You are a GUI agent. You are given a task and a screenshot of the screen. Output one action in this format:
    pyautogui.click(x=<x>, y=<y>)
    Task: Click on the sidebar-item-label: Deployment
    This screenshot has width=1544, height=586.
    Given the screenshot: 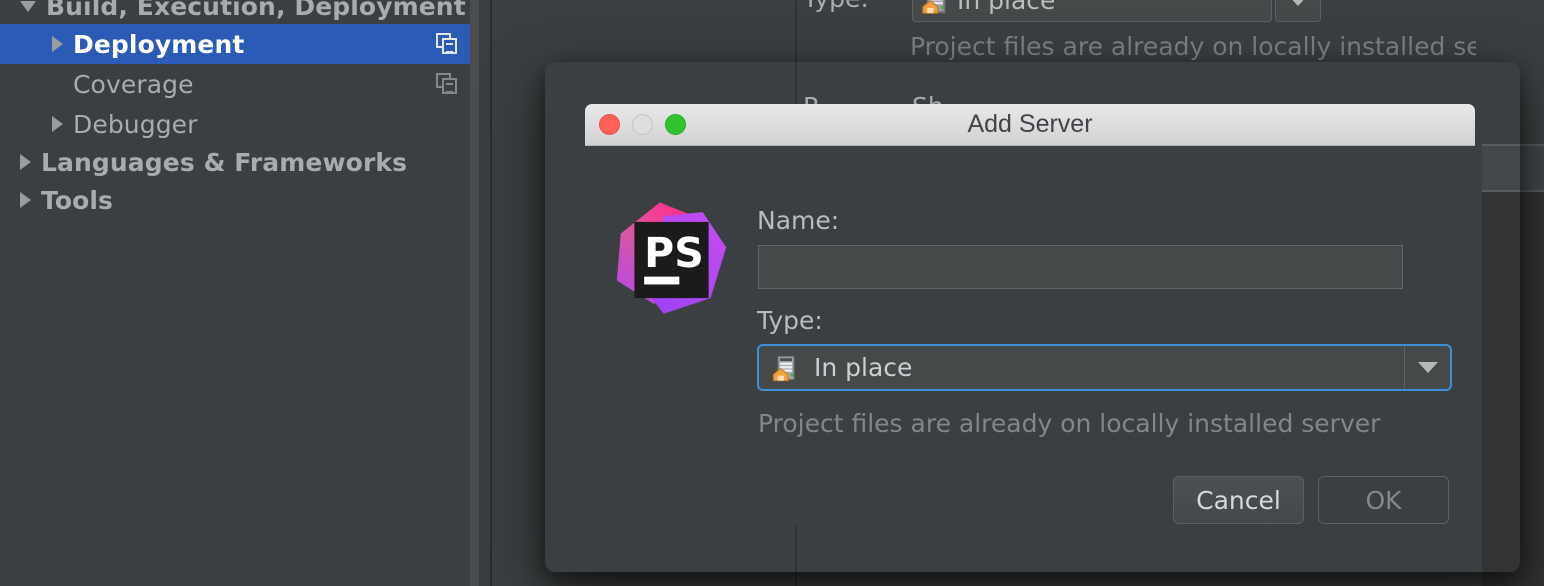 What is the action you would take?
    pyautogui.click(x=159, y=44)
    